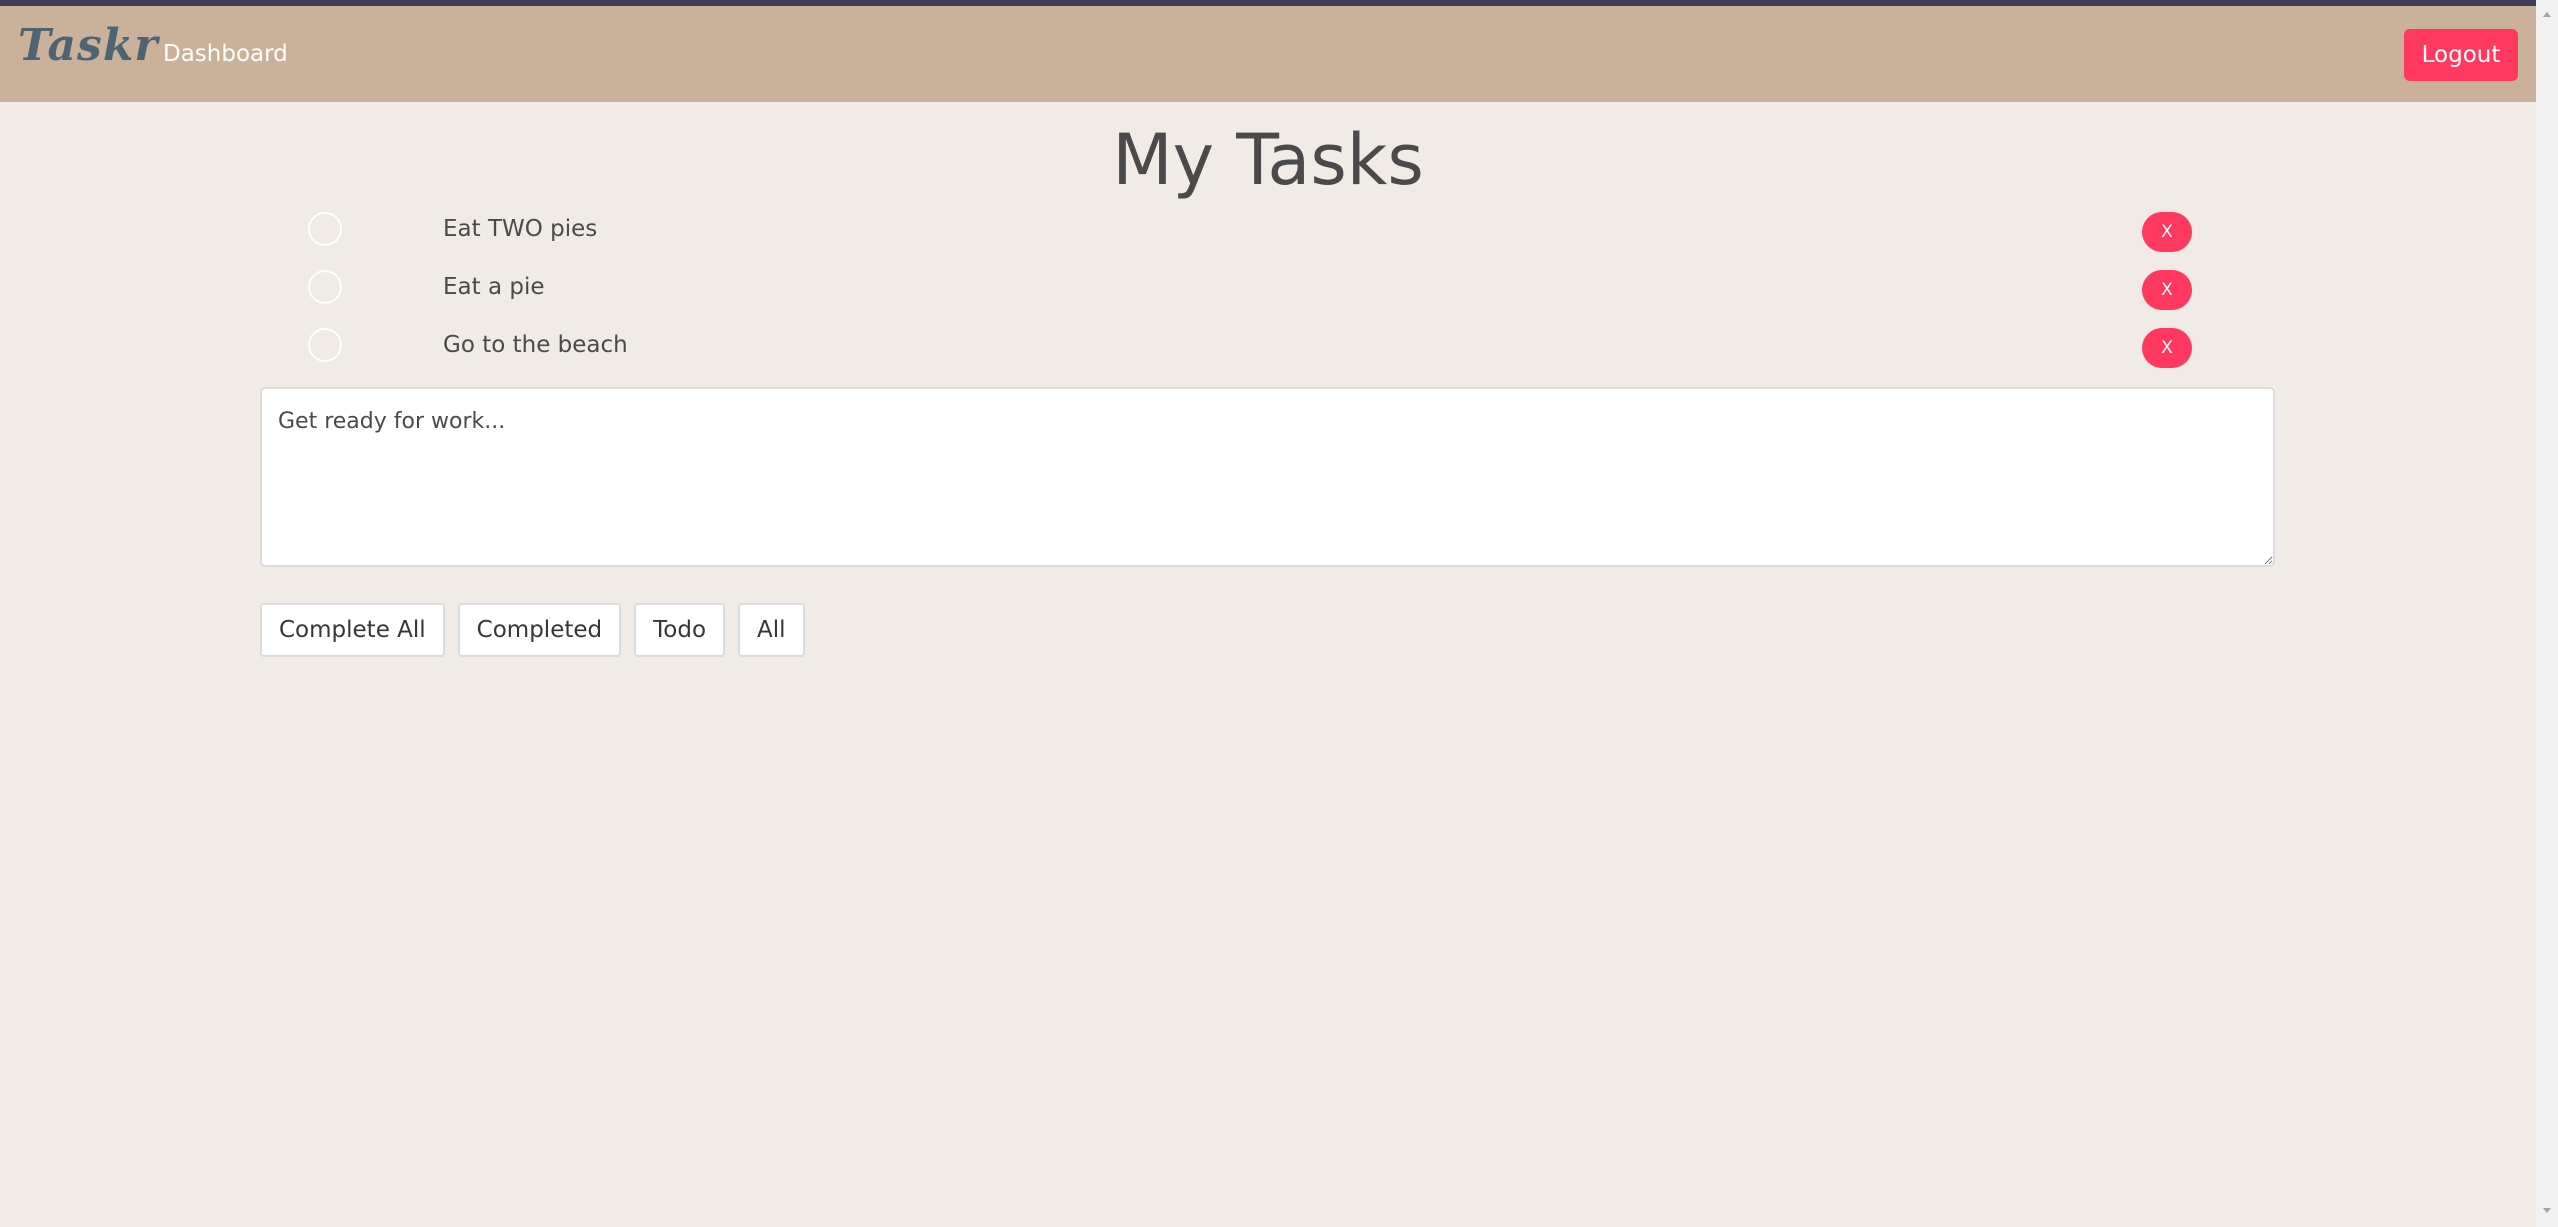  I want to click on filter-todo-button: Todo, so click(680, 630).